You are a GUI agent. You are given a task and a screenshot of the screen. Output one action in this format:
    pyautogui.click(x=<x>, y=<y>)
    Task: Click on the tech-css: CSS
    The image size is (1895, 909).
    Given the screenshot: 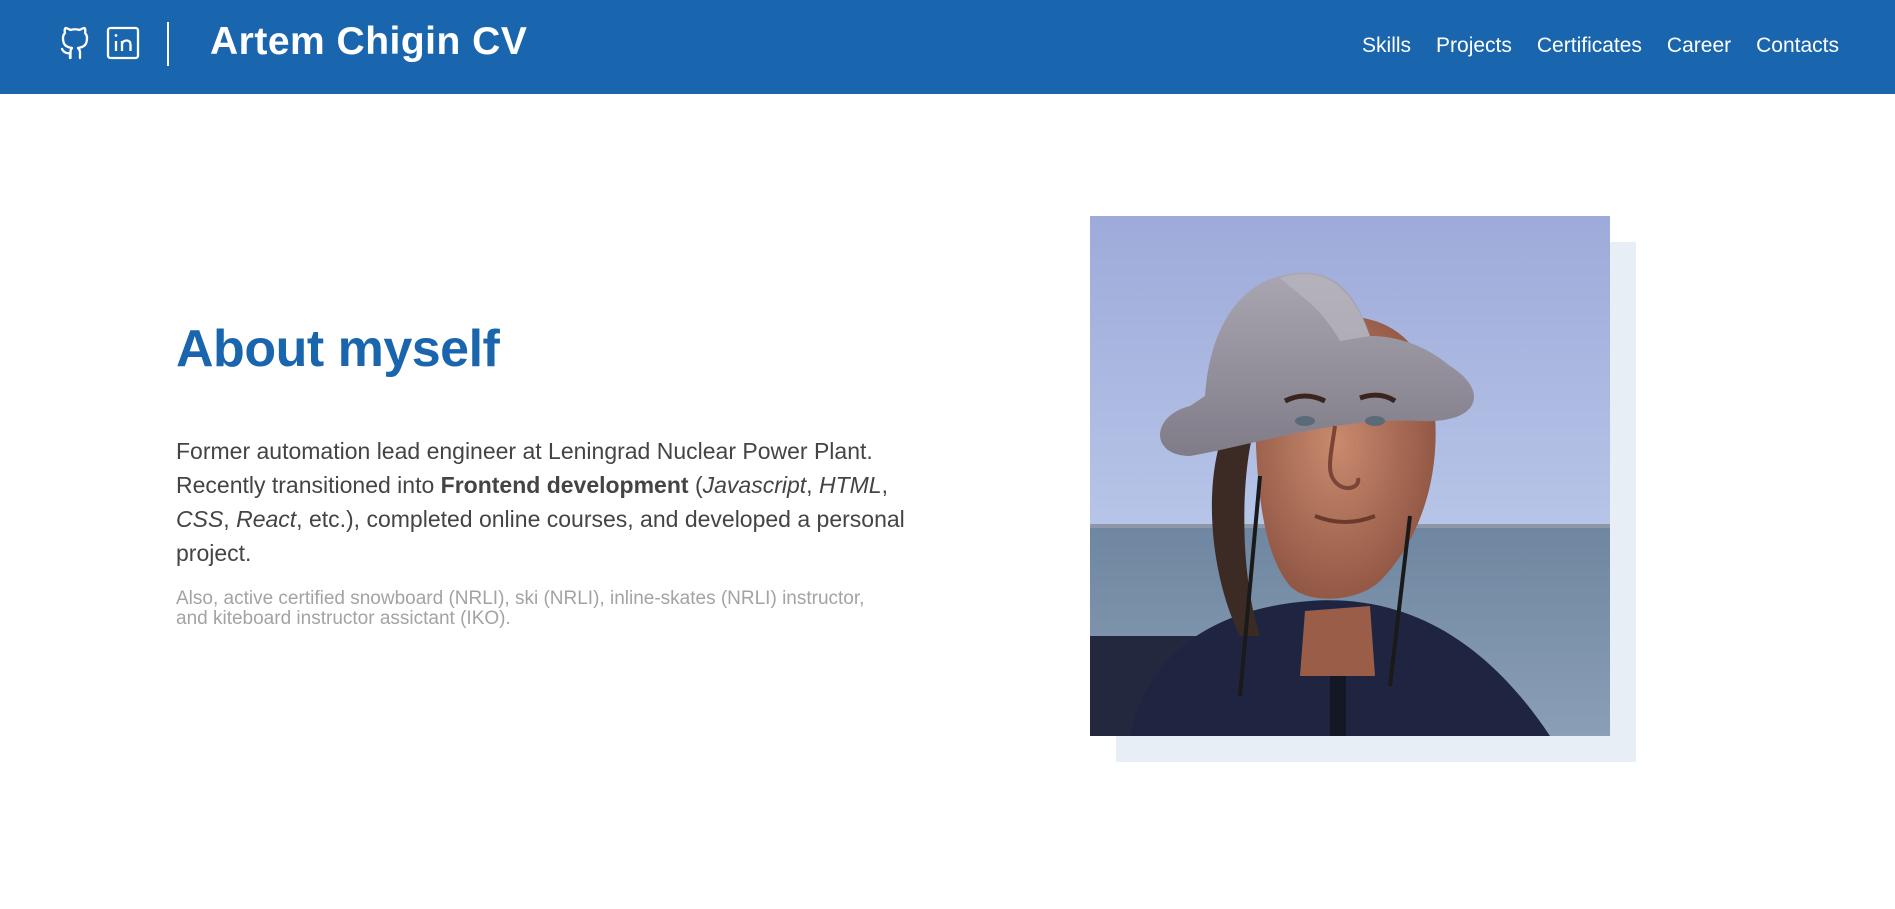 What is the action you would take?
    pyautogui.click(x=200, y=519)
    